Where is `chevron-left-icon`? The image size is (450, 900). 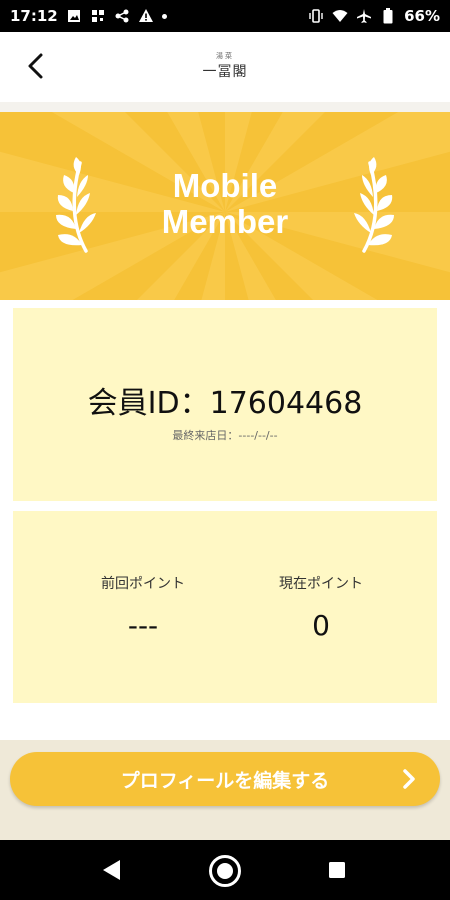
chevron-left-icon is located at coordinates (35, 66).